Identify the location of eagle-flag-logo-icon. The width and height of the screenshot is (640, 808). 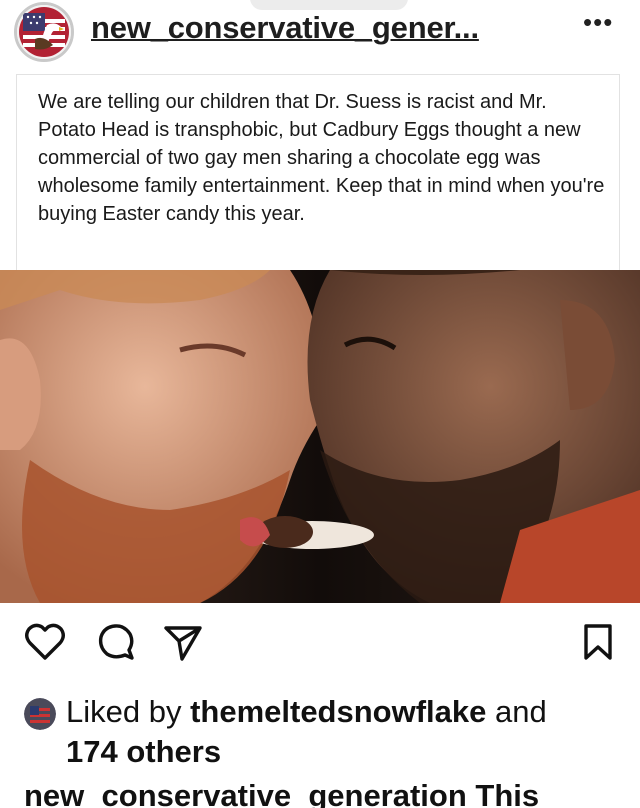
(44, 32).